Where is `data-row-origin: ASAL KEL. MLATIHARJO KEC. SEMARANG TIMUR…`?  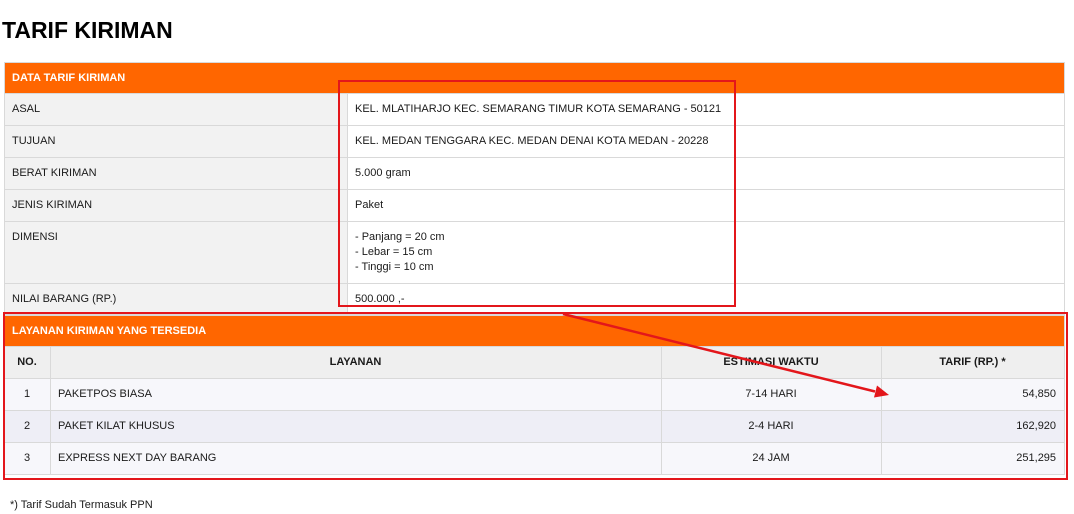 data-row-origin: ASAL KEL. MLATIHARJO KEC. SEMARANG TIMUR… is located at coordinates (534, 109).